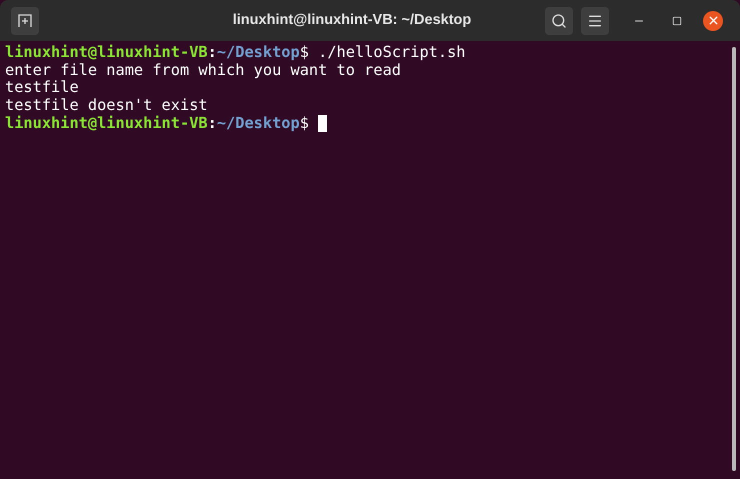 This screenshot has width=740, height=479. I want to click on new-tab-icon, so click(25, 21).